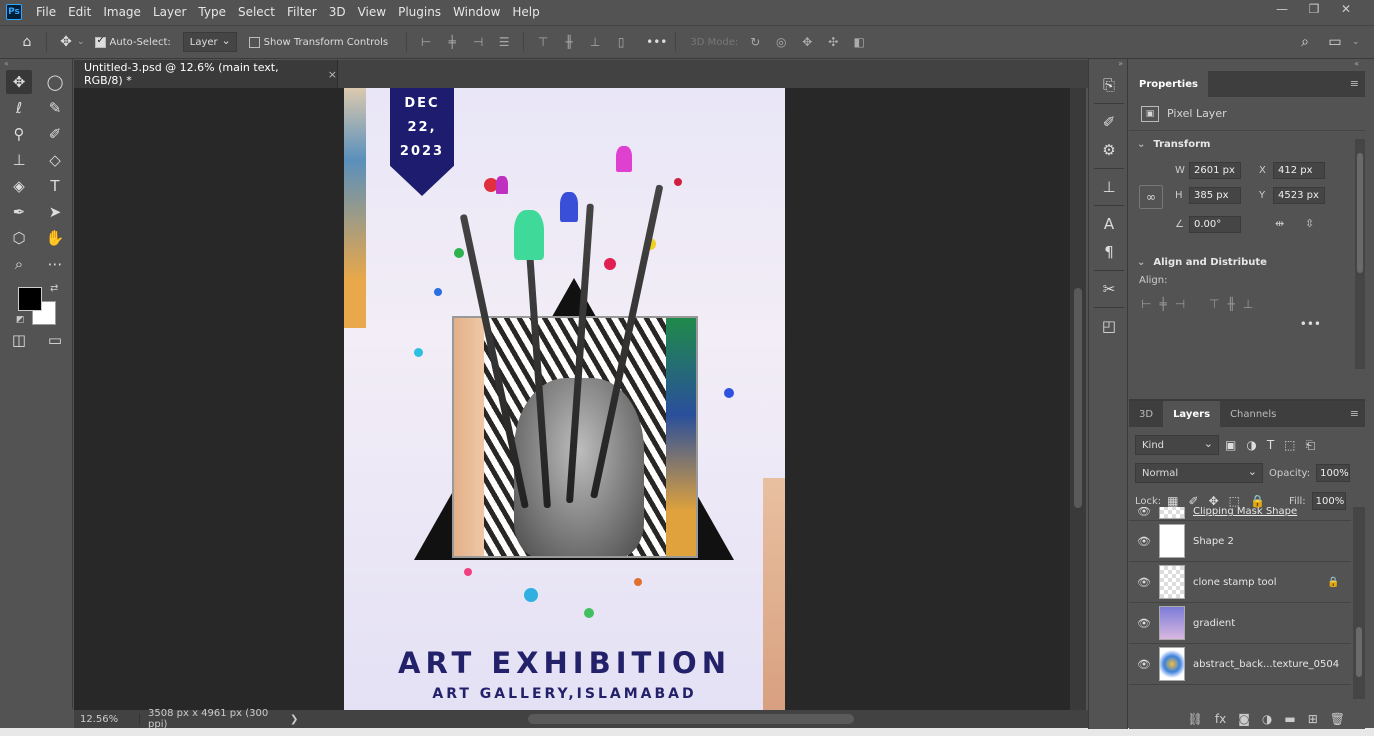 This screenshot has width=1374, height=736. What do you see at coordinates (19, 340) in the screenshot?
I see `quick-mask-icon: ◫` at bounding box center [19, 340].